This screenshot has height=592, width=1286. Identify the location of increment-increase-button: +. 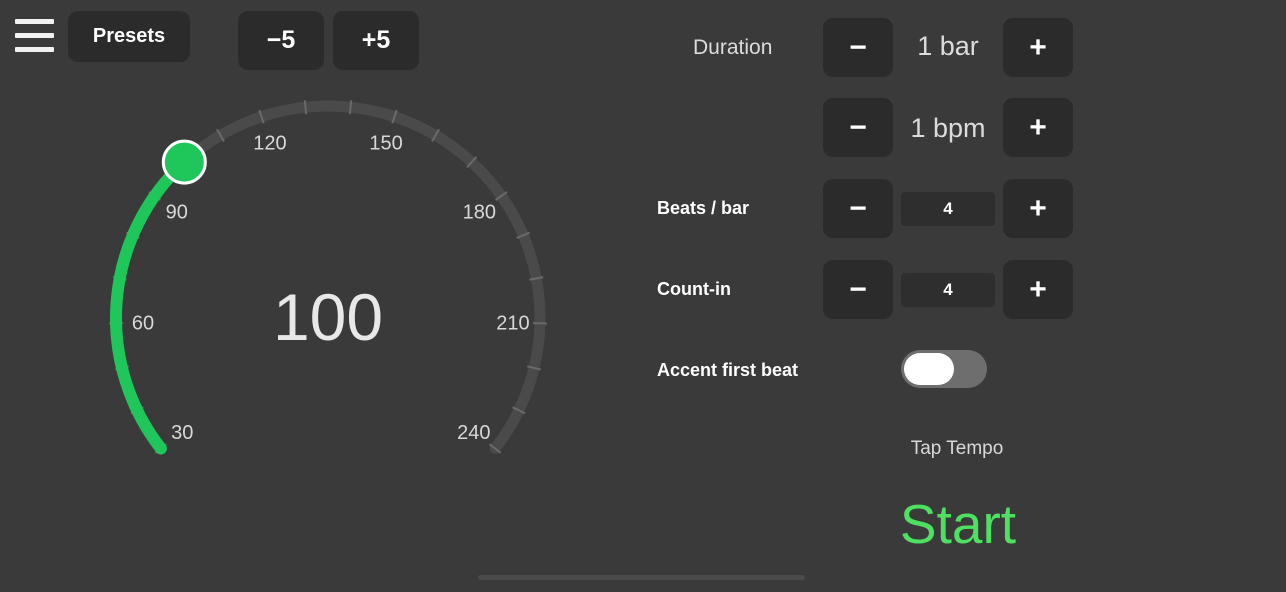
(1038, 127).